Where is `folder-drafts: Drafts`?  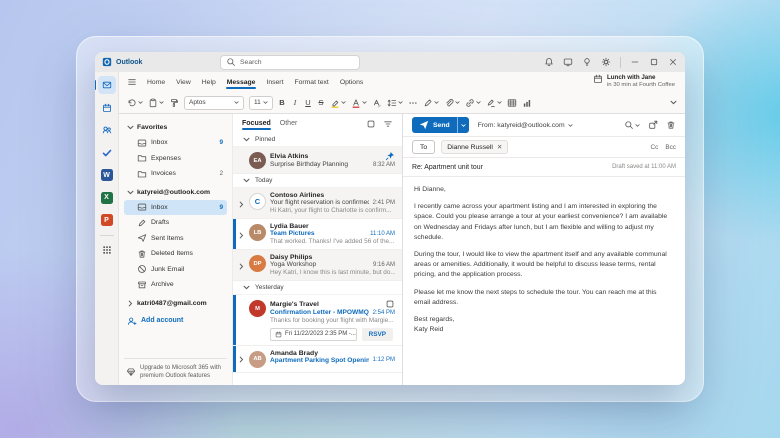 folder-drafts: Drafts is located at coordinates (175, 223).